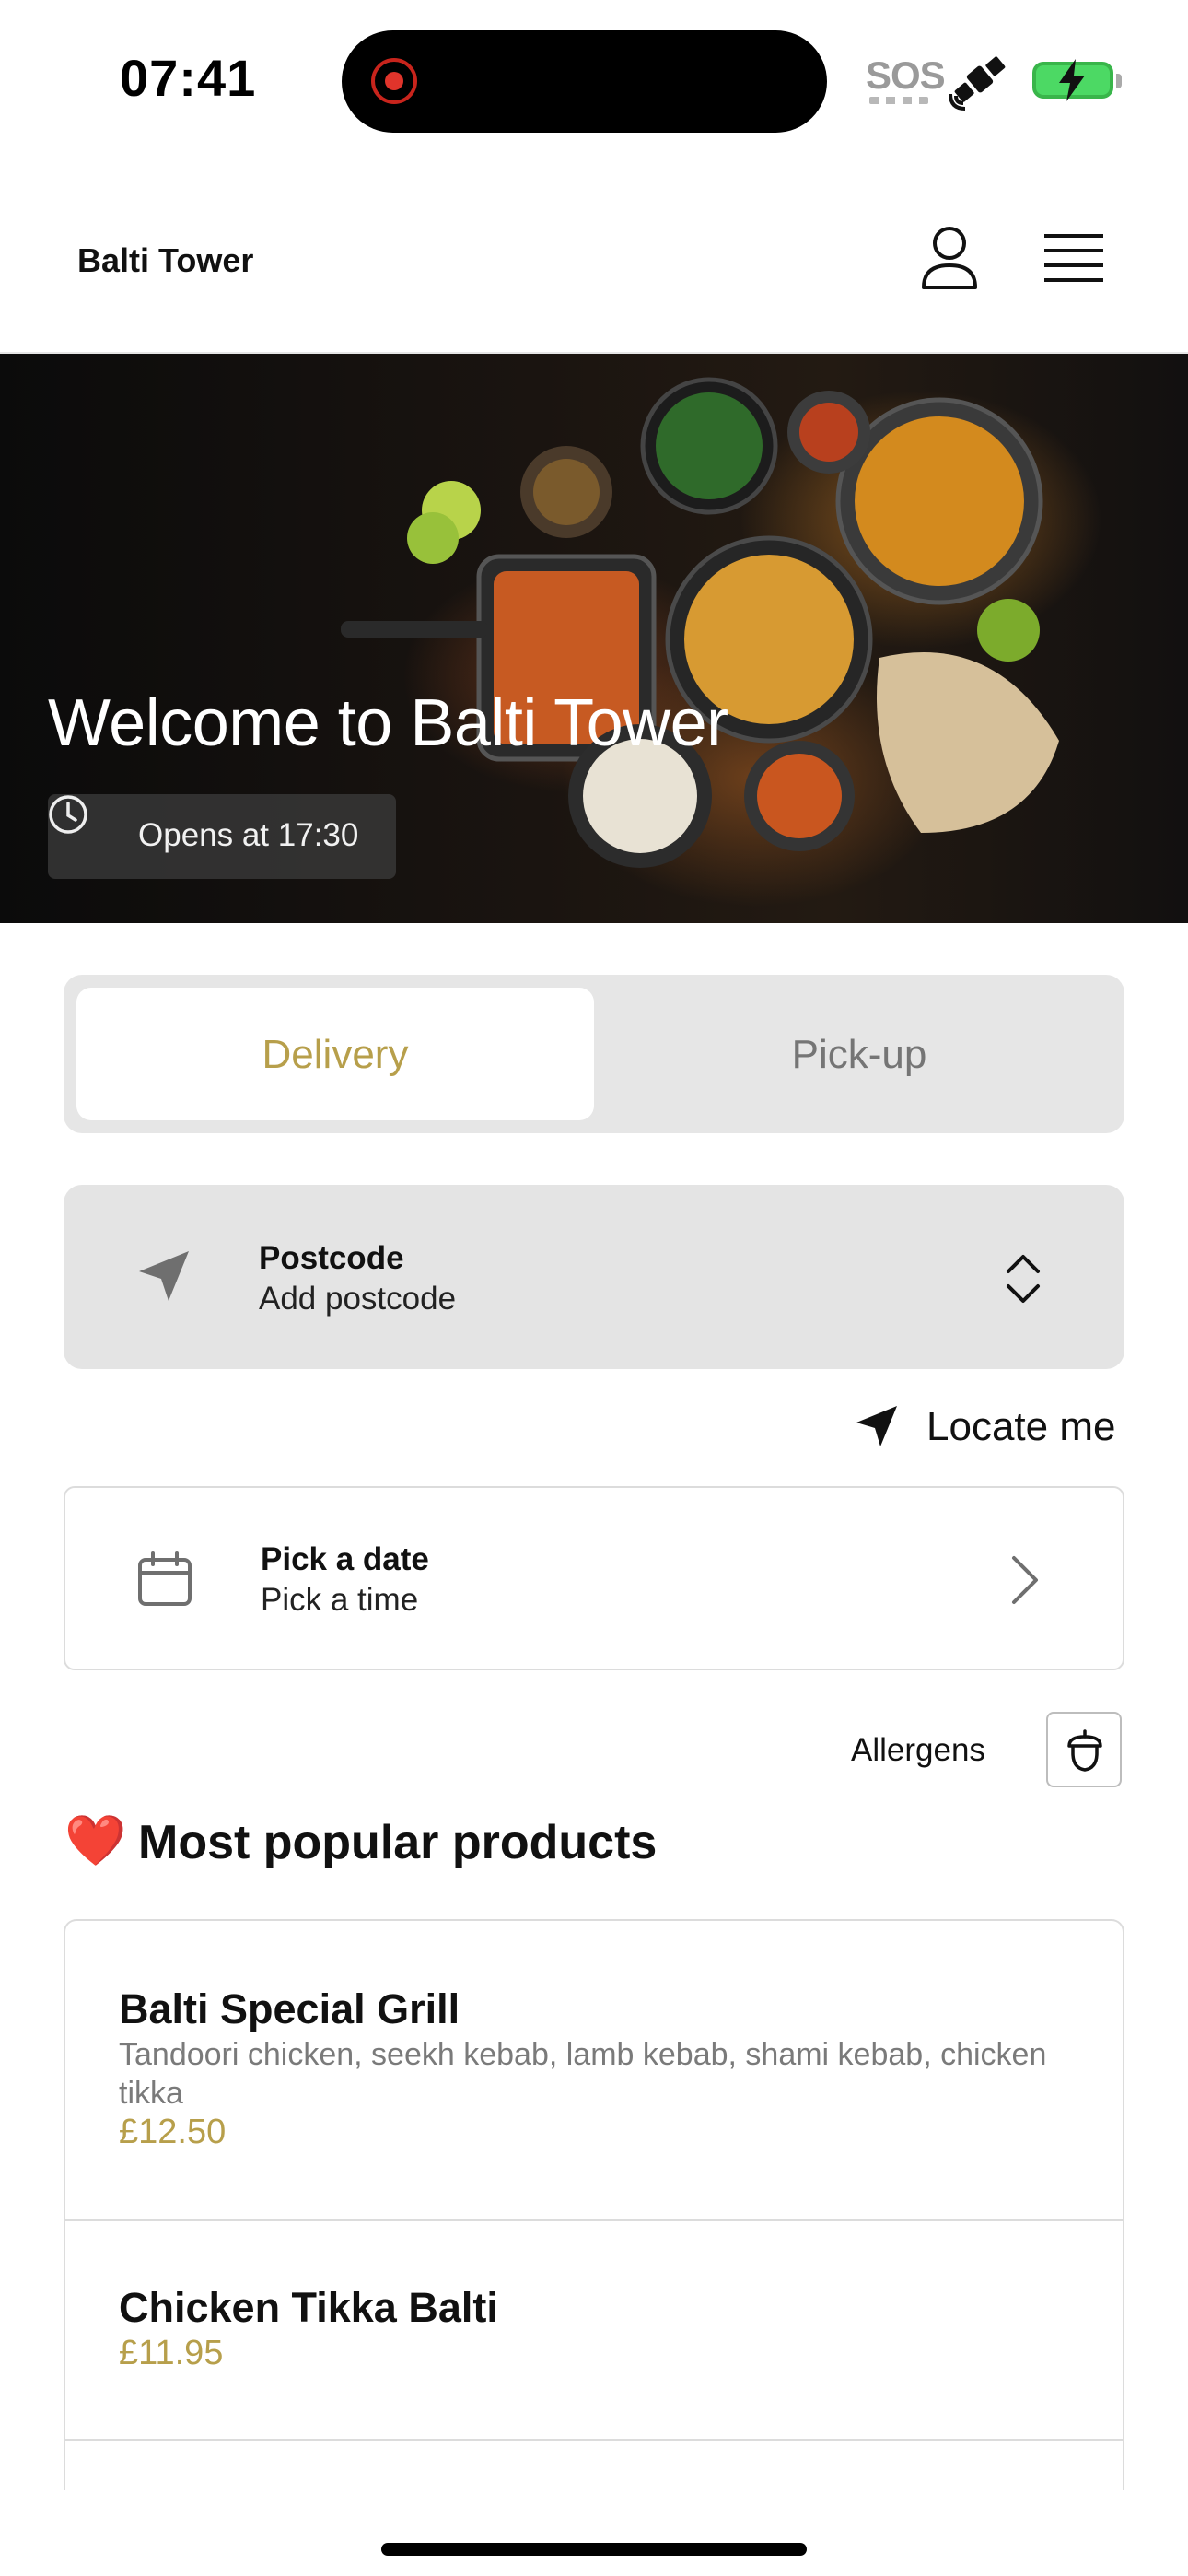  What do you see at coordinates (345, 1559) in the screenshot?
I see `date-picker-title: Pick a date` at bounding box center [345, 1559].